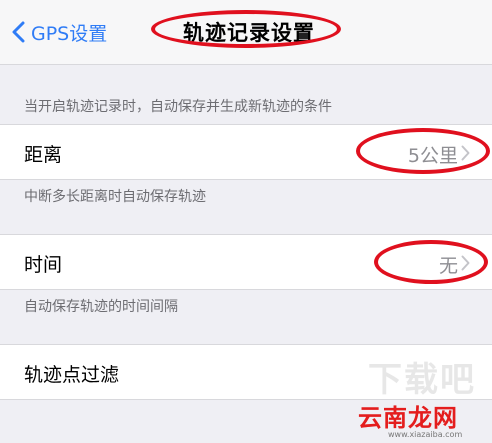  Describe the element at coordinates (448, 266) in the screenshot. I see `time-value: 无` at that location.